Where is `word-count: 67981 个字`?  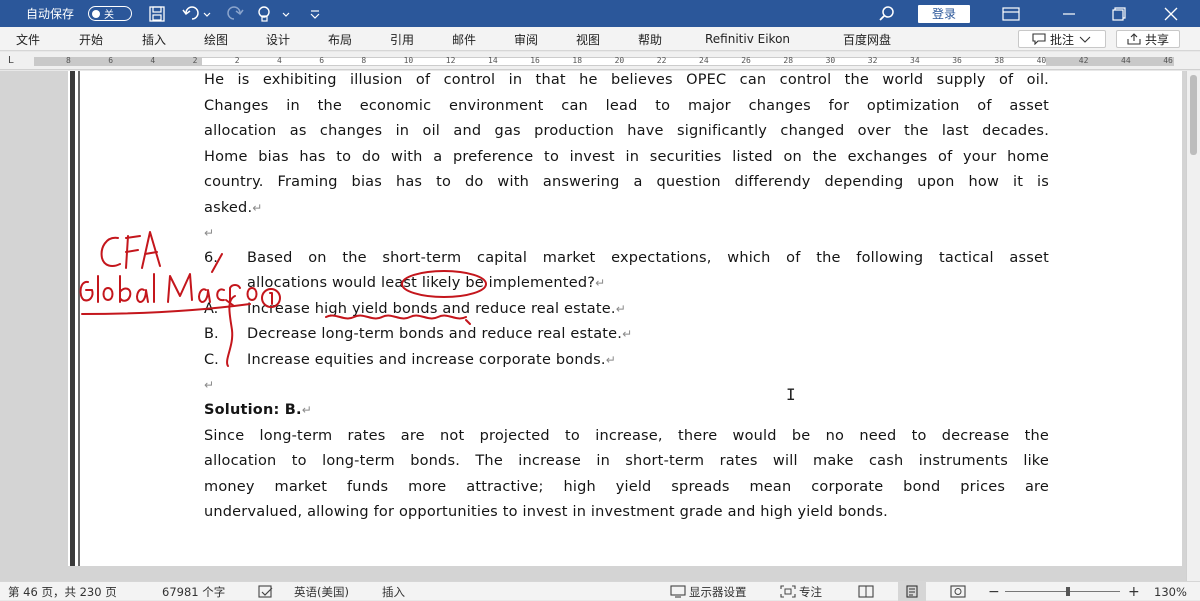
word-count: 67981 个字 is located at coordinates (193, 591).